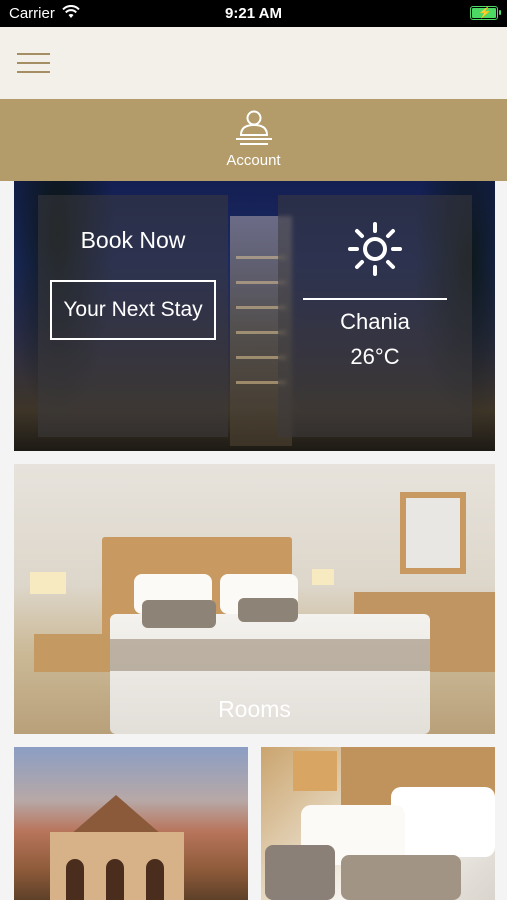 The width and height of the screenshot is (507, 900). I want to click on account-button: Account, so click(253, 142).